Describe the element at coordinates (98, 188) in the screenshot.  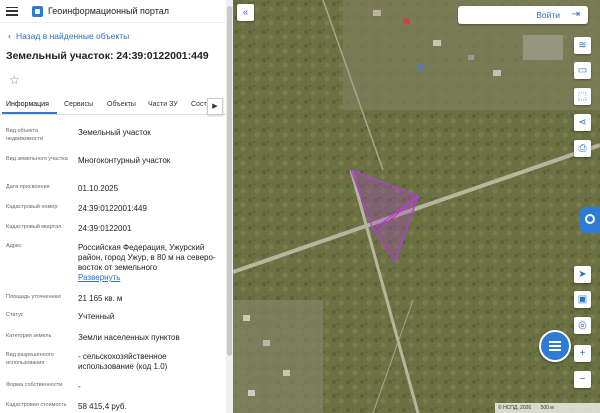
I see `attr-value: 01.10.2025` at that location.